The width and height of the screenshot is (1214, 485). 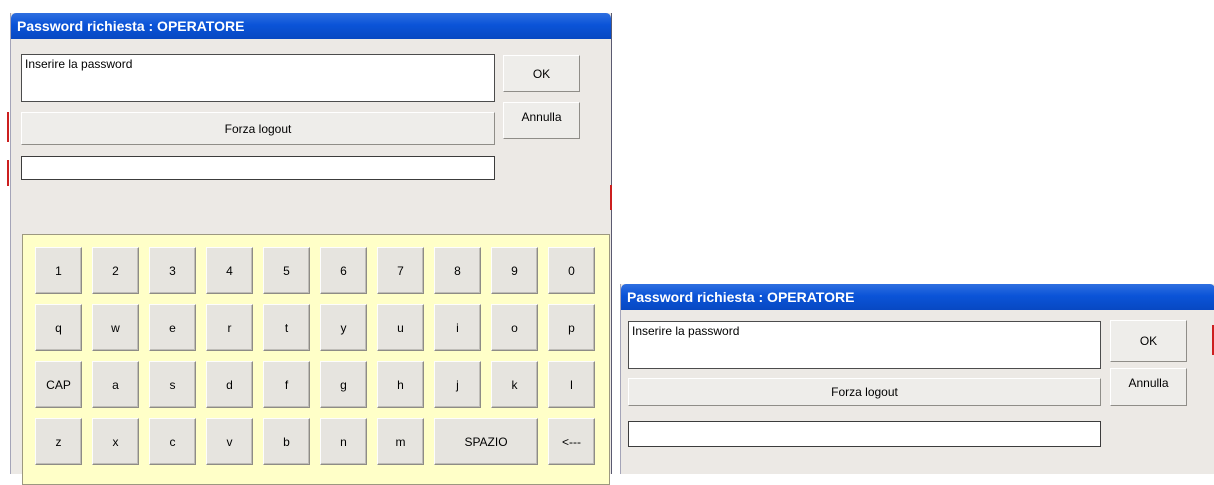 What do you see at coordinates (172, 441) in the screenshot?
I see `key-c: c` at bounding box center [172, 441].